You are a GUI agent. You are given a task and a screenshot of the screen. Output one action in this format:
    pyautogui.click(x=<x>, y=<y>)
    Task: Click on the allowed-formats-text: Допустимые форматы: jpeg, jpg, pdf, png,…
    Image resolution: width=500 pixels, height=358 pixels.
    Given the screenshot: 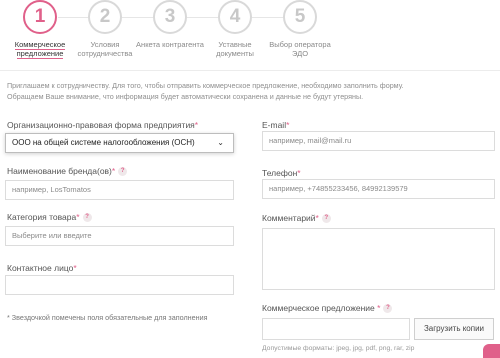 What is the action you would take?
    pyautogui.click(x=338, y=348)
    